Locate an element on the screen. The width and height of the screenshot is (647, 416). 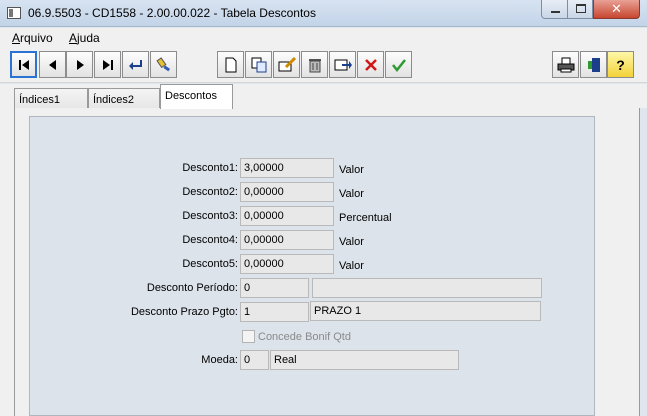
last-record-button is located at coordinates (107, 64).